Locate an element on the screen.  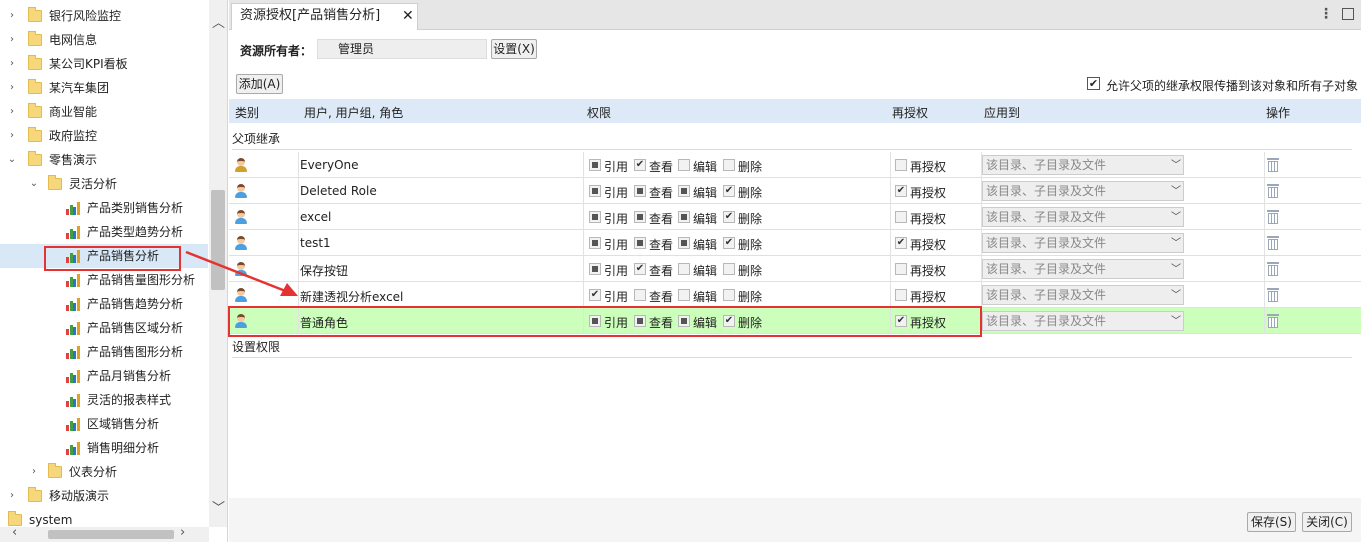
permission-label: 引用 is located at coordinates (616, 167).